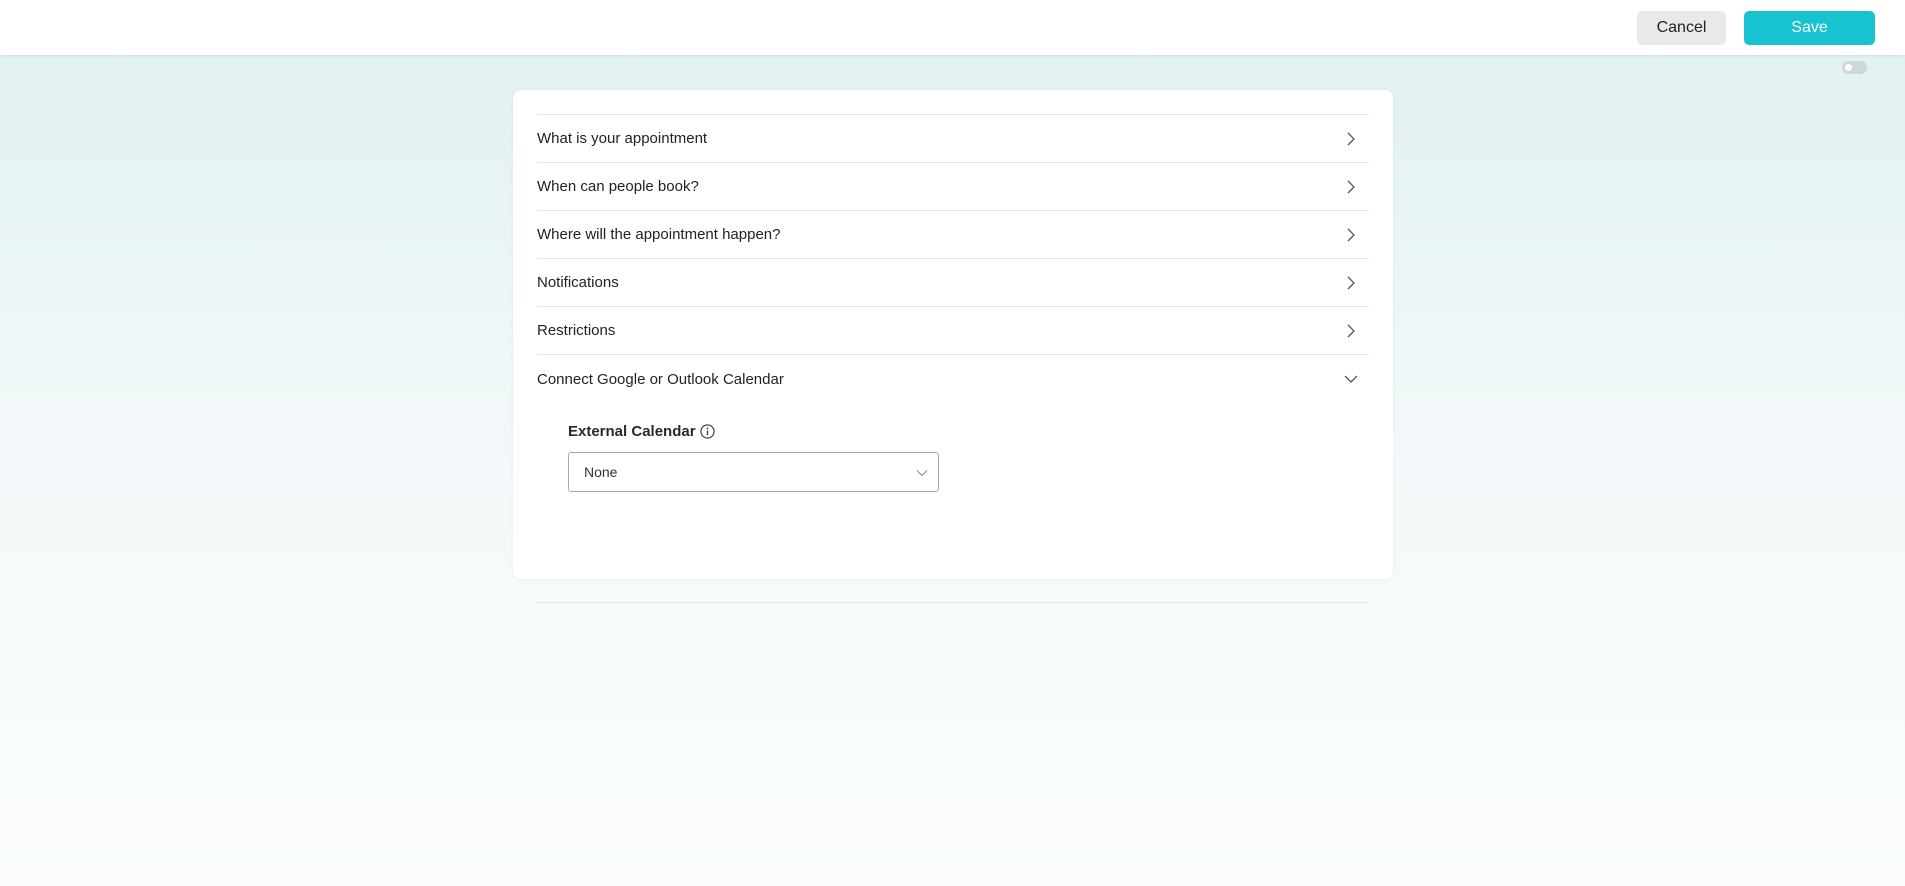  I want to click on accordion-item-calendar: Connect Google or Outlook Calendar, so click(953, 379).